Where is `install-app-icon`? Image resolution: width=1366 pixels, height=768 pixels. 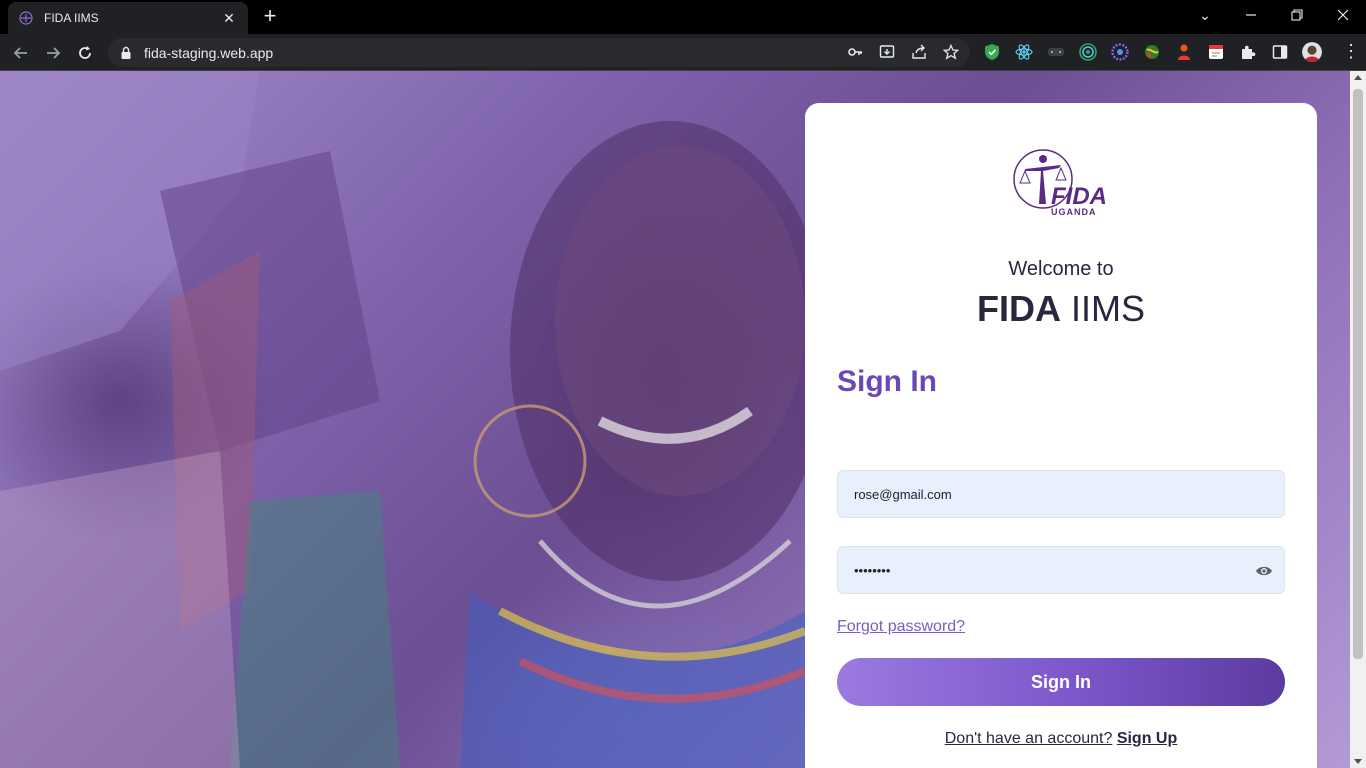
install-app-icon is located at coordinates (887, 52).